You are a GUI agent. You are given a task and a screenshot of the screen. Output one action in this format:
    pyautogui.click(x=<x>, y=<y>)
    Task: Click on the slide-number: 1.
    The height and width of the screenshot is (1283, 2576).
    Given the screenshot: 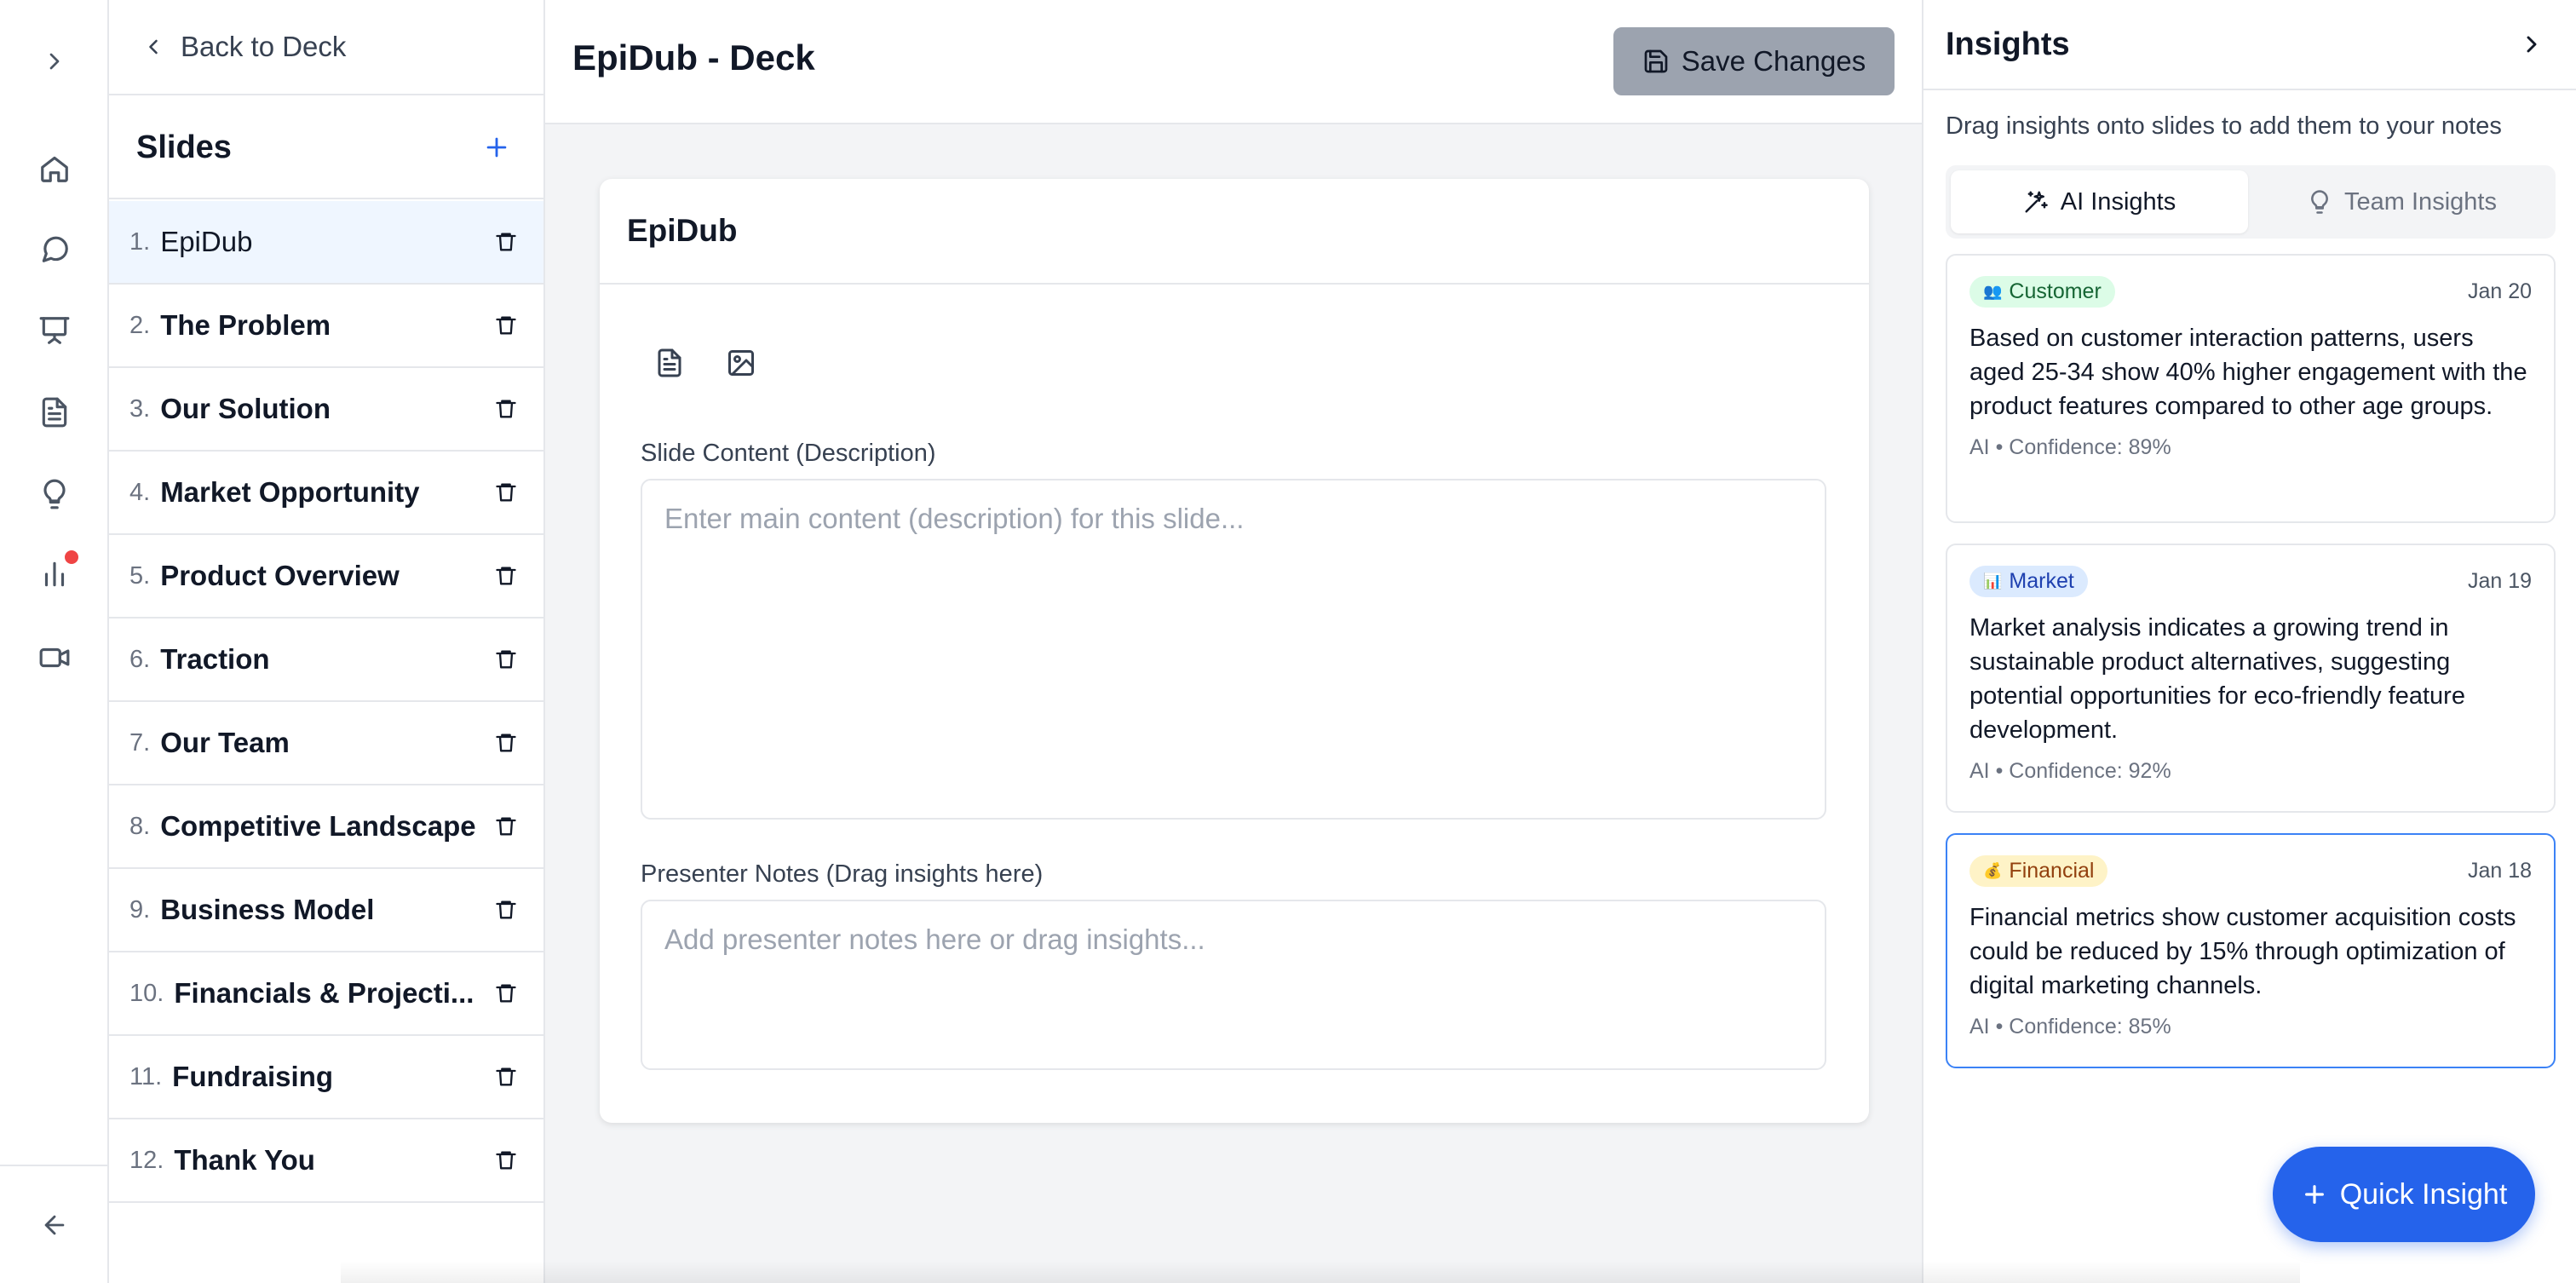 What is the action you would take?
    pyautogui.click(x=140, y=241)
    